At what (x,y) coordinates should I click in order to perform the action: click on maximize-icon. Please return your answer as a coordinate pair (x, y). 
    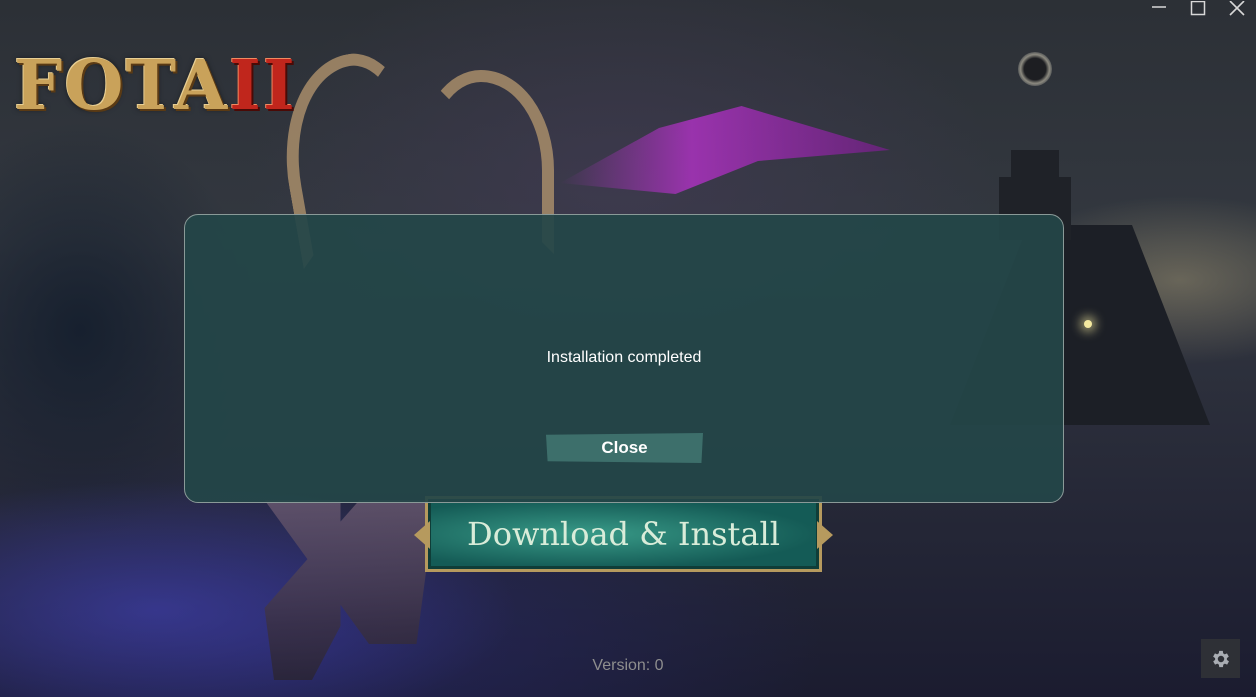
    Looking at the image, I should click on (1197, 8).